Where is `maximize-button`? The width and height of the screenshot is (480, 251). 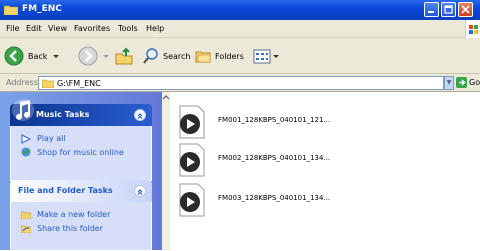 maximize-button is located at coordinates (448, 9).